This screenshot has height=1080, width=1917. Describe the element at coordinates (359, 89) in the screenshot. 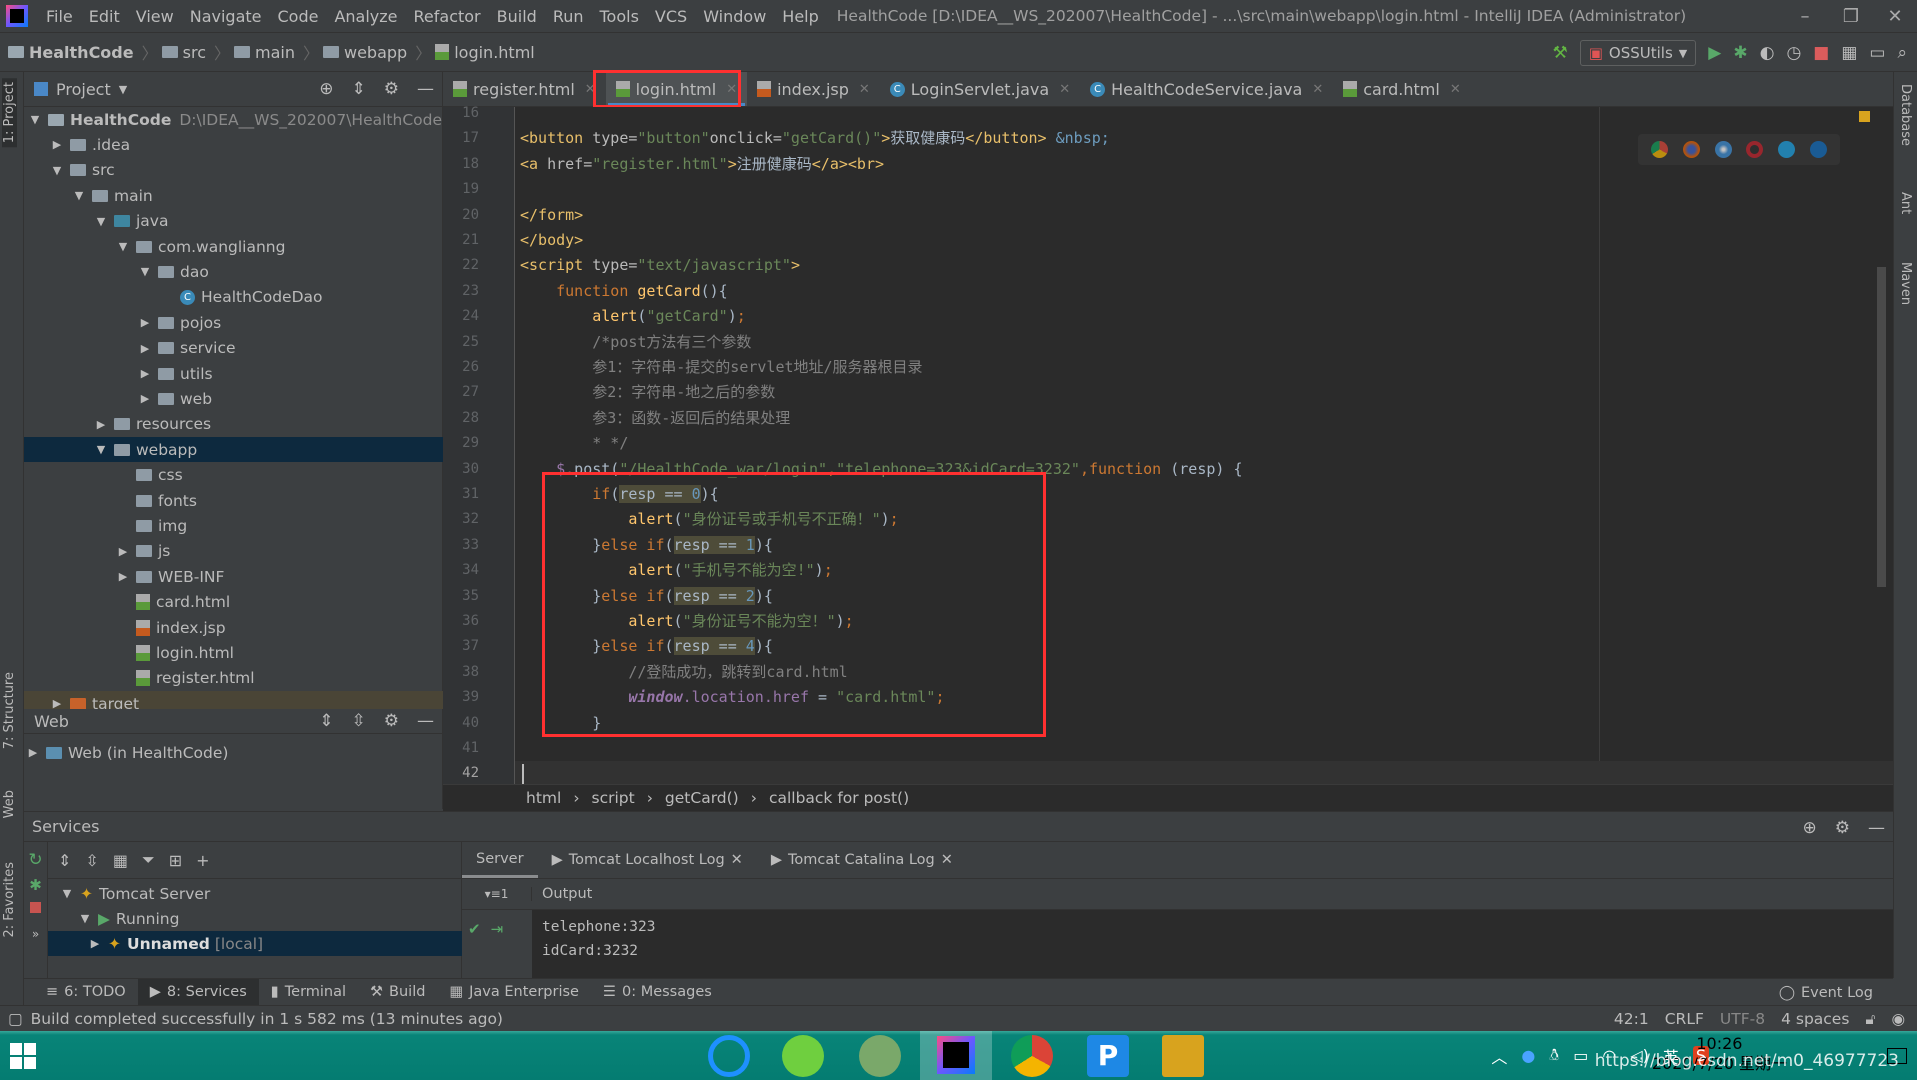

I see `collapse-all-icon: ⇕` at that location.